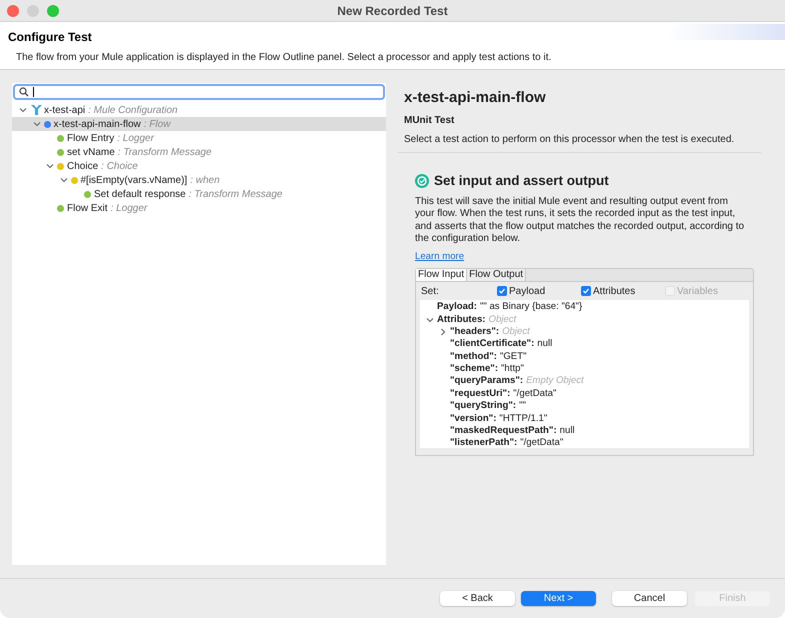  What do you see at coordinates (496, 275) in the screenshot?
I see `tab: Flow Output` at bounding box center [496, 275].